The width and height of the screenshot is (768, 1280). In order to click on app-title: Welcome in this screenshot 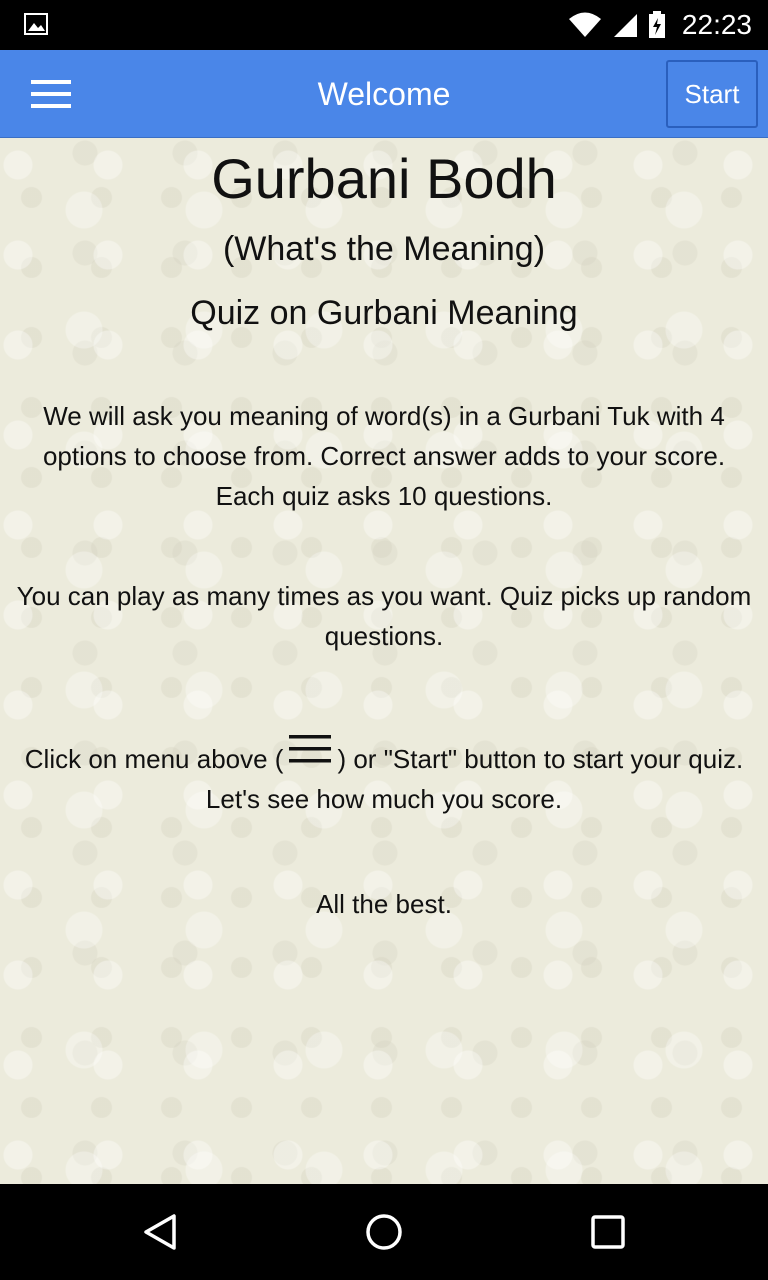, I will do `click(384, 93)`.